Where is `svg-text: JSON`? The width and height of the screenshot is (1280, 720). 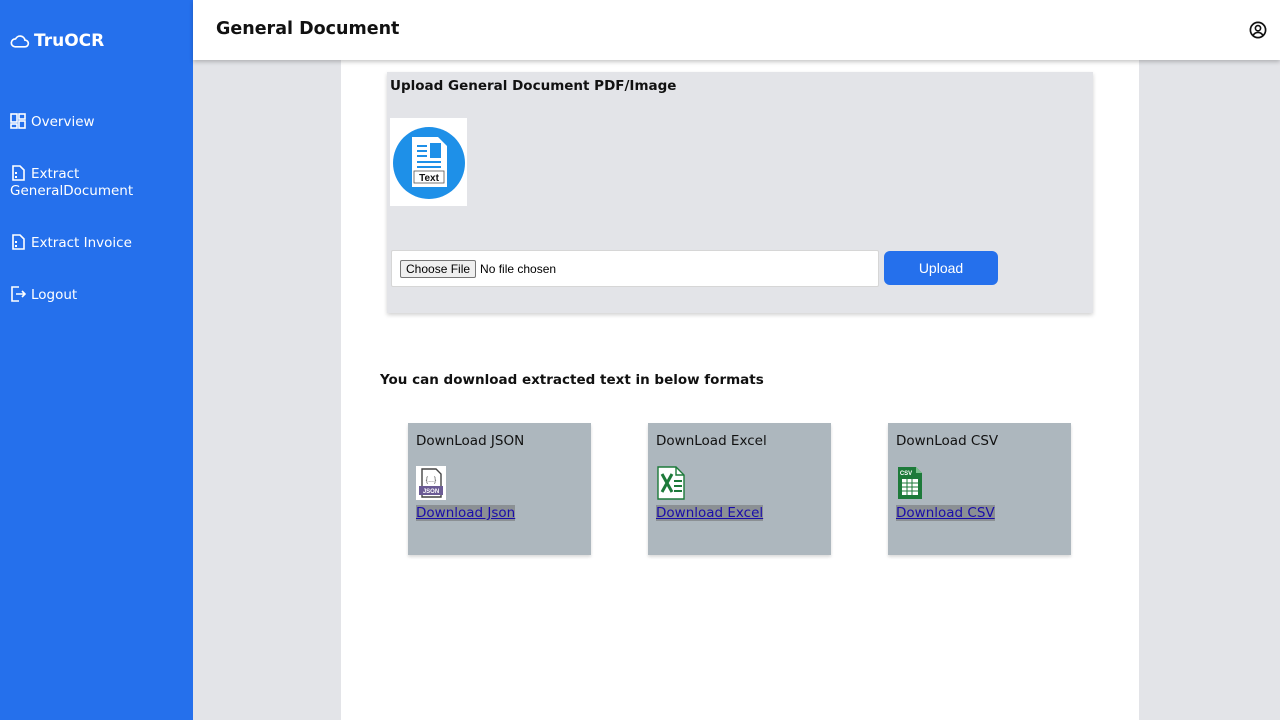
svg-text: JSON is located at coordinates (431, 492).